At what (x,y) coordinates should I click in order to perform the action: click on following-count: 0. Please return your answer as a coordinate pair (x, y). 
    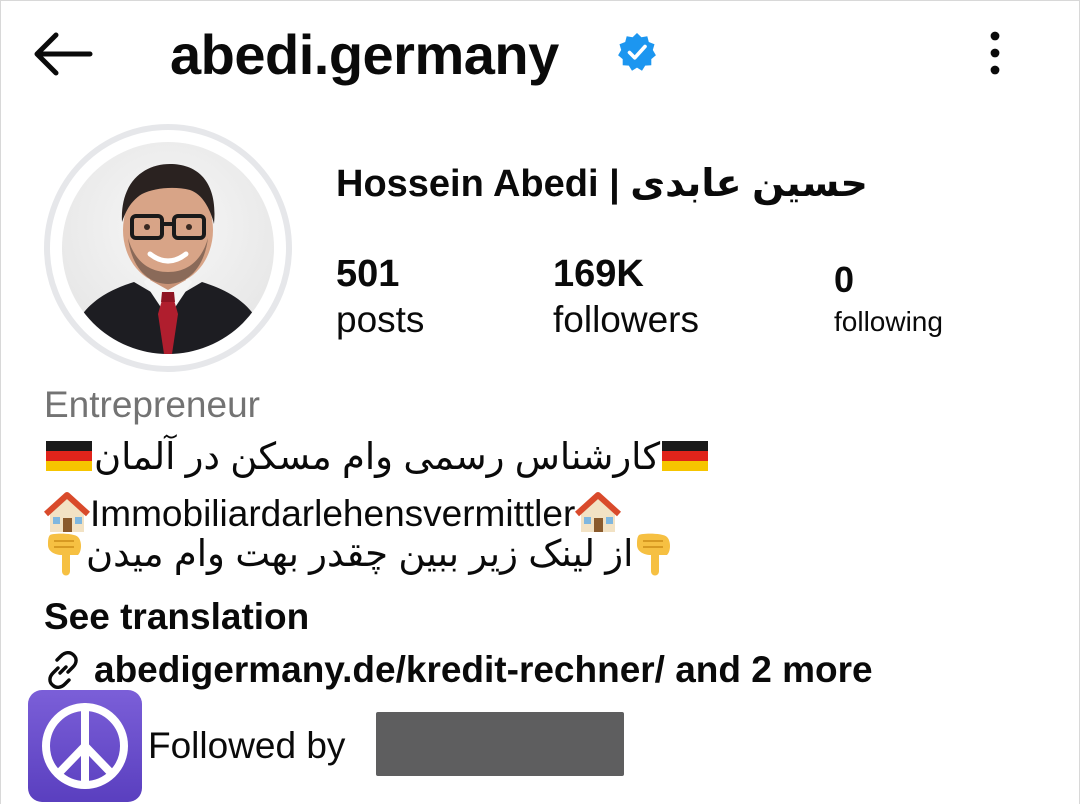
    Looking at the image, I should click on (844, 279).